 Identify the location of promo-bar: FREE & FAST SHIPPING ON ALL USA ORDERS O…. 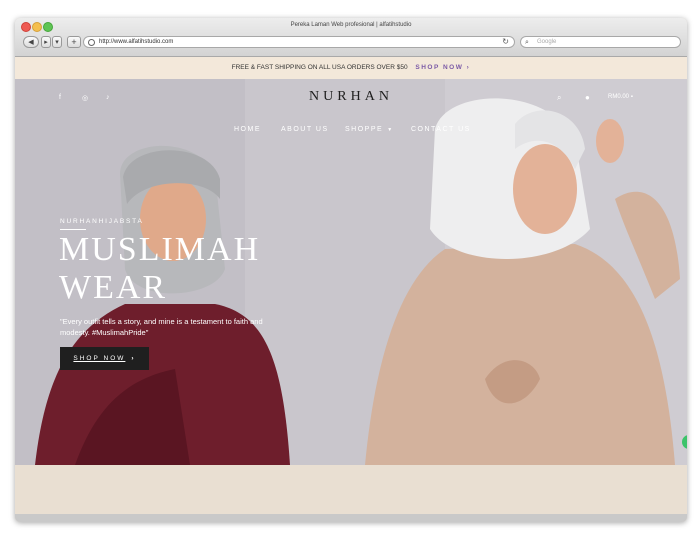
(351, 68).